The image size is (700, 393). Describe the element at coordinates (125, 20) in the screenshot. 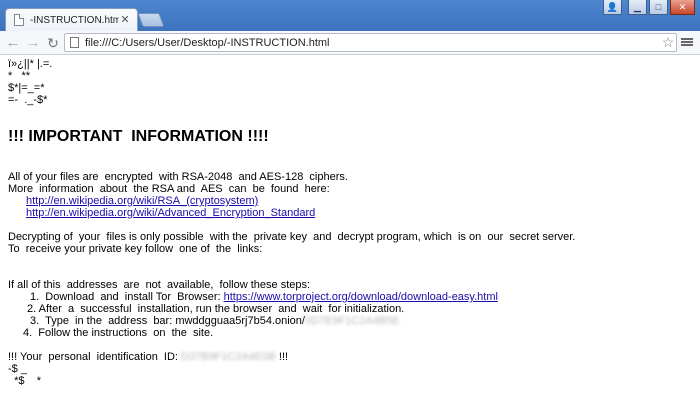

I see `tab-close-icon: ✕` at that location.